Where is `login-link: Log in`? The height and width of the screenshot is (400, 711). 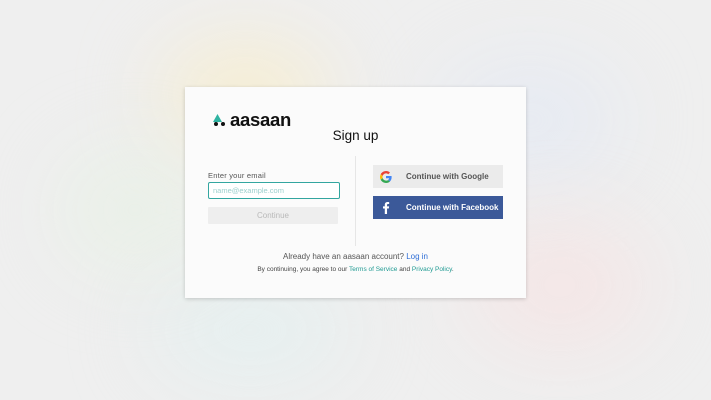
login-link: Log in is located at coordinates (417, 256).